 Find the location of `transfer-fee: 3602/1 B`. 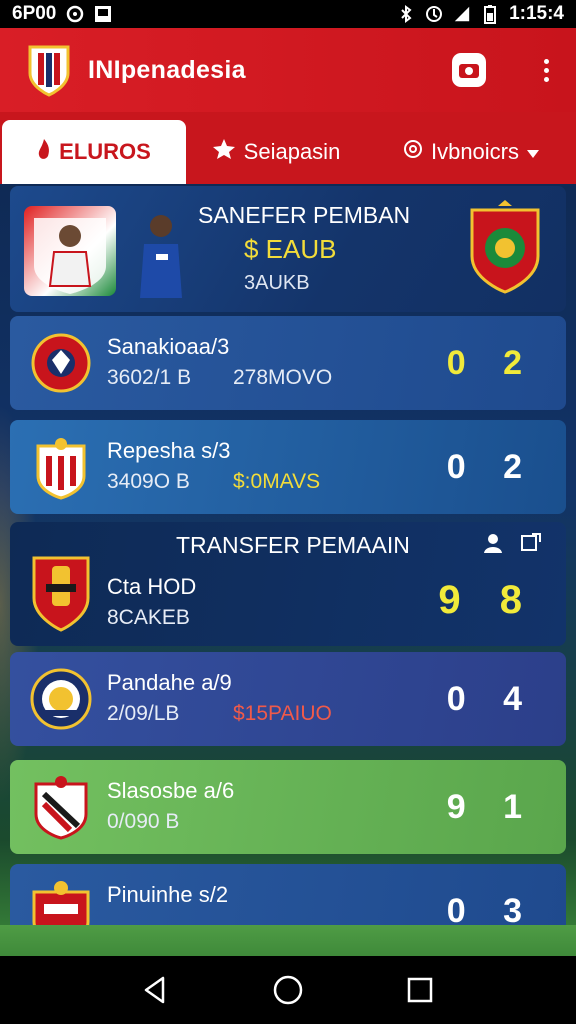

transfer-fee: 3602/1 B is located at coordinates (149, 377).